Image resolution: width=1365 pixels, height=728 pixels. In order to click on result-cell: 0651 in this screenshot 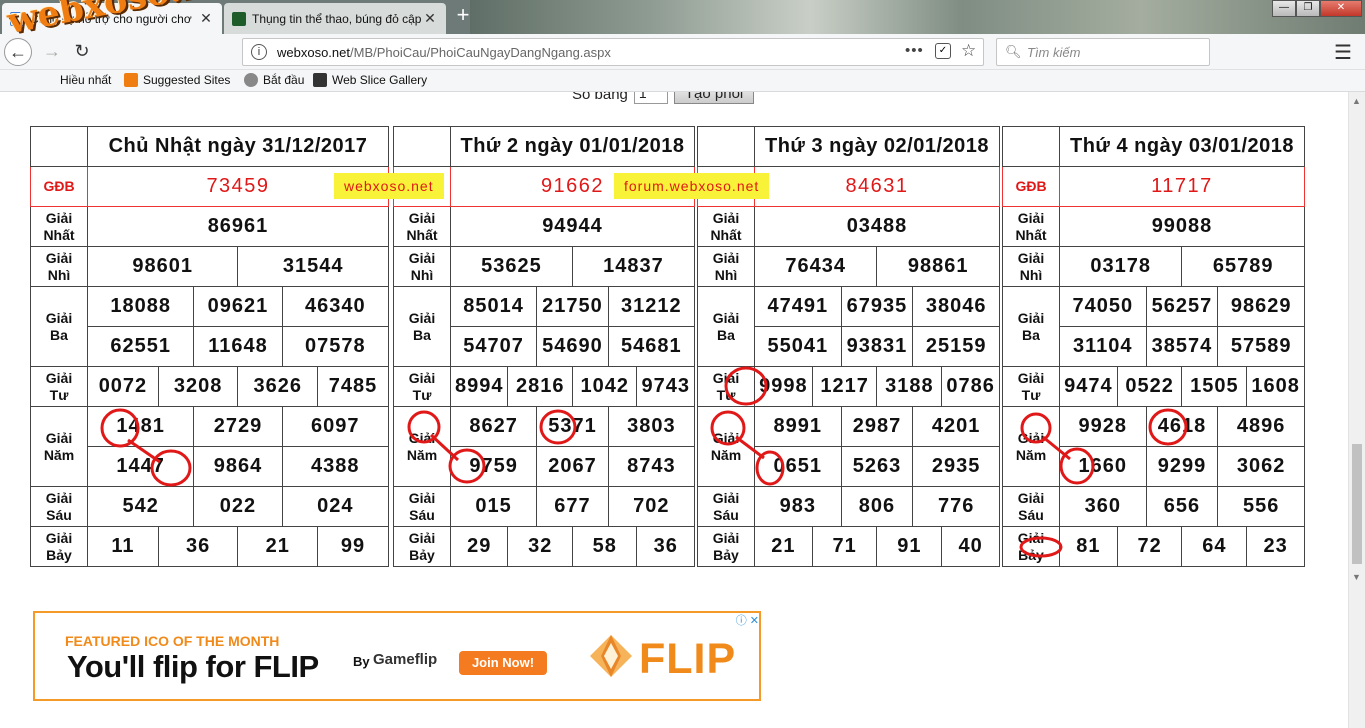, I will do `click(798, 466)`.